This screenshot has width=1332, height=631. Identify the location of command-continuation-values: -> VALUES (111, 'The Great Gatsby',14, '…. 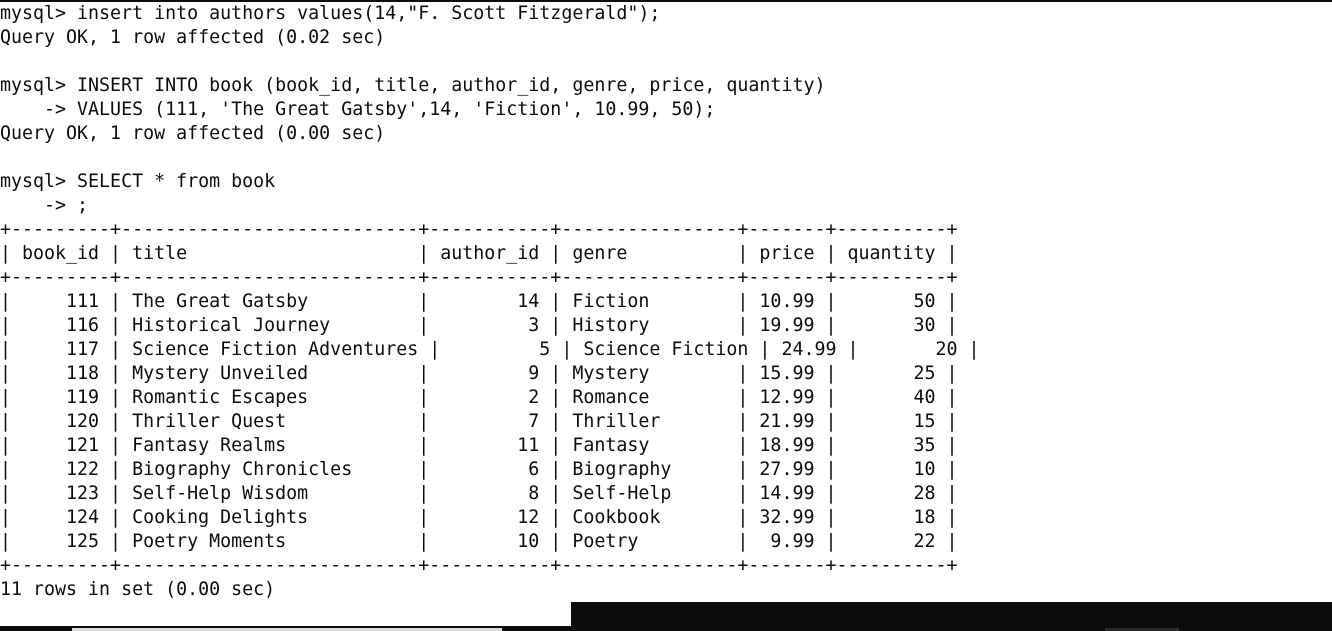
(358, 109).